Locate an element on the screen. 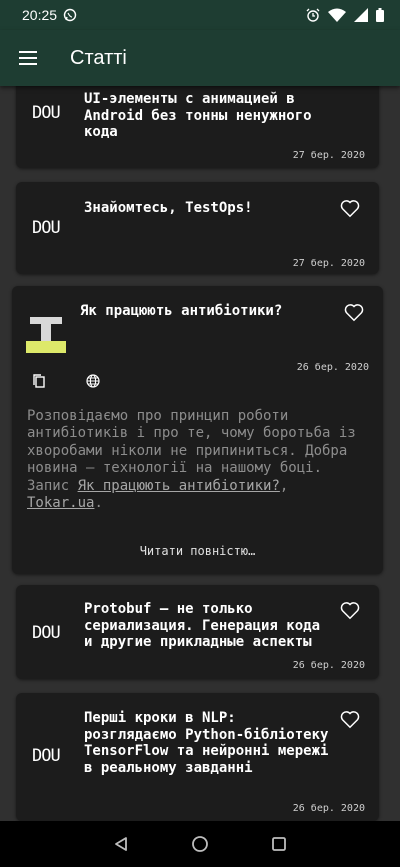 The width and height of the screenshot is (400, 867). alarm-icon is located at coordinates (313, 15).